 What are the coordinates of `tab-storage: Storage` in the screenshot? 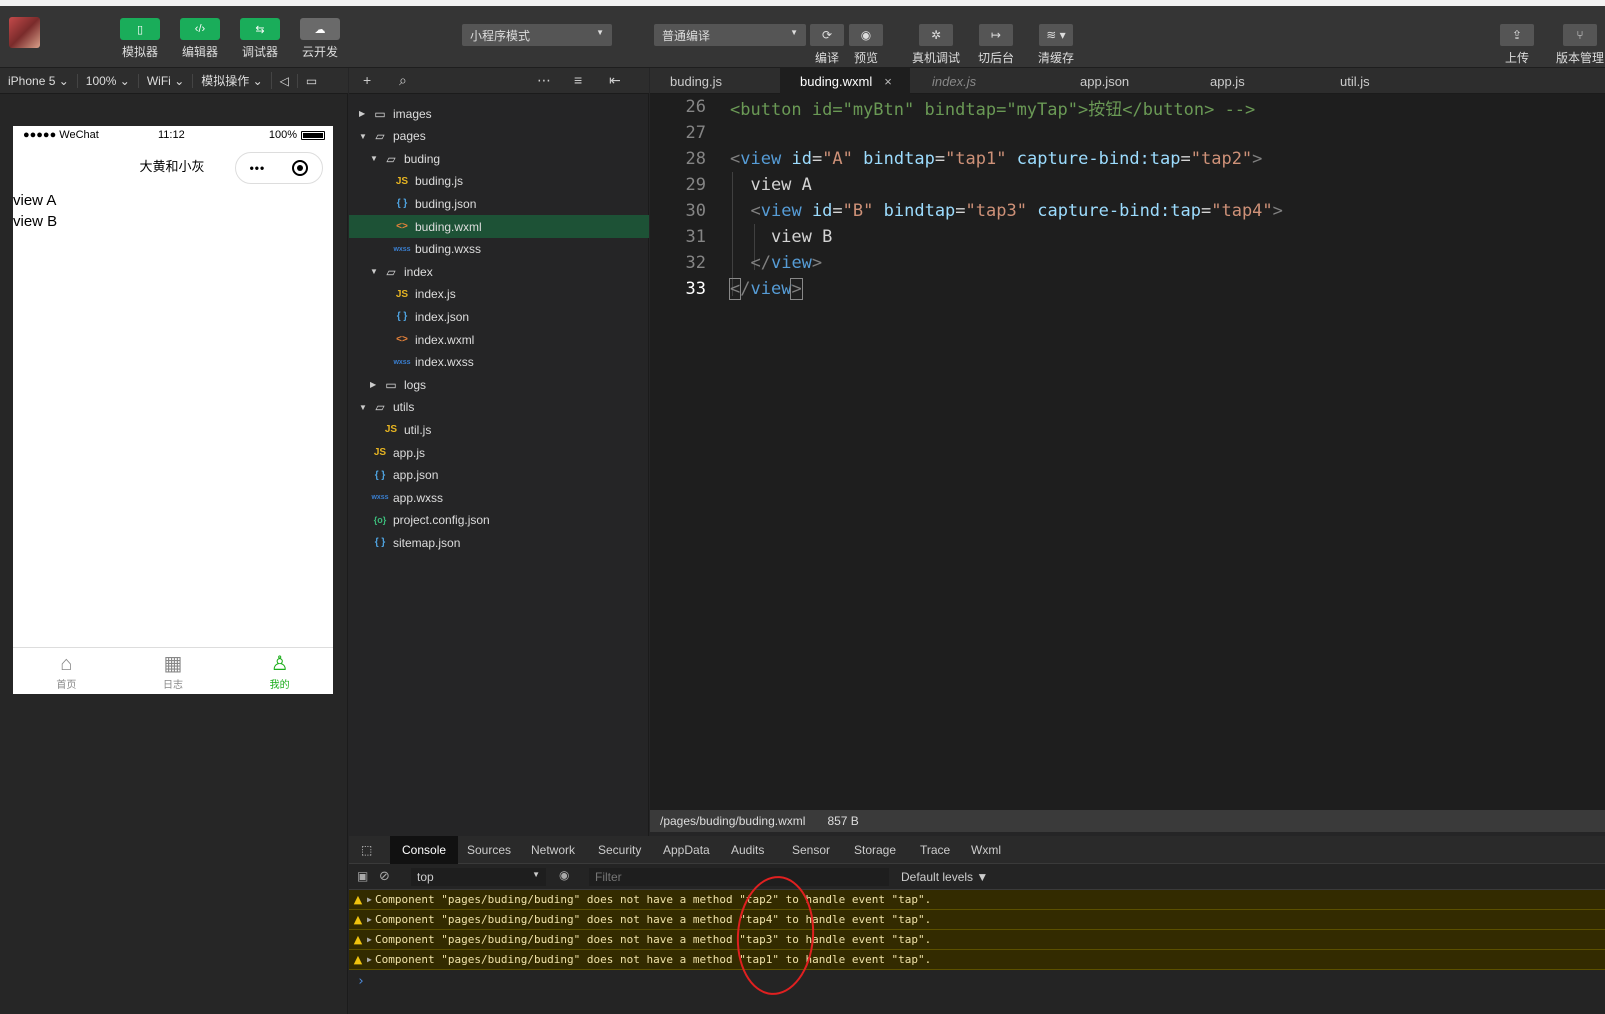 It's located at (875, 850).